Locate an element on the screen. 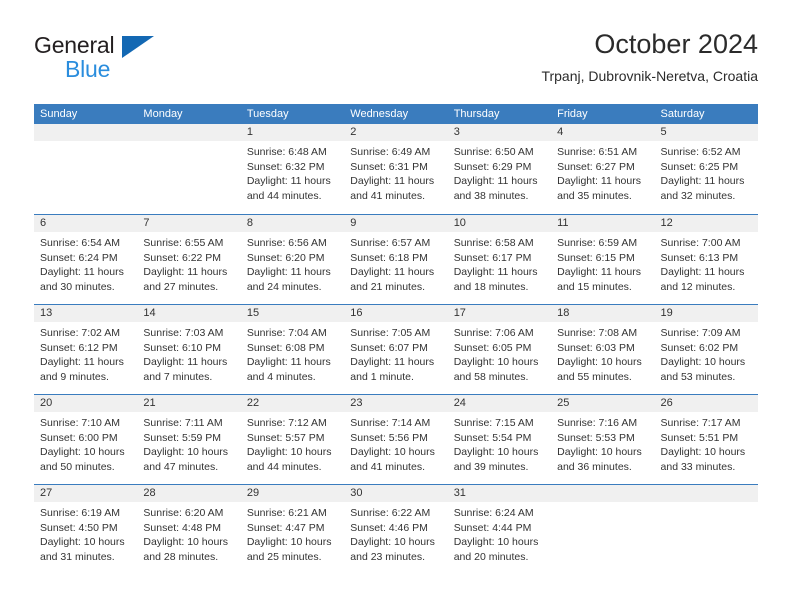  day-number-band: 3 is located at coordinates (499, 132).